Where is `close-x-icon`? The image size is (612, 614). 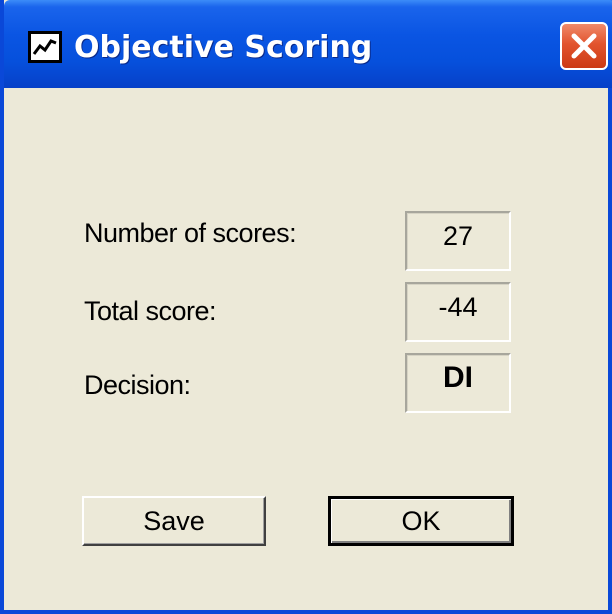 close-x-icon is located at coordinates (584, 46).